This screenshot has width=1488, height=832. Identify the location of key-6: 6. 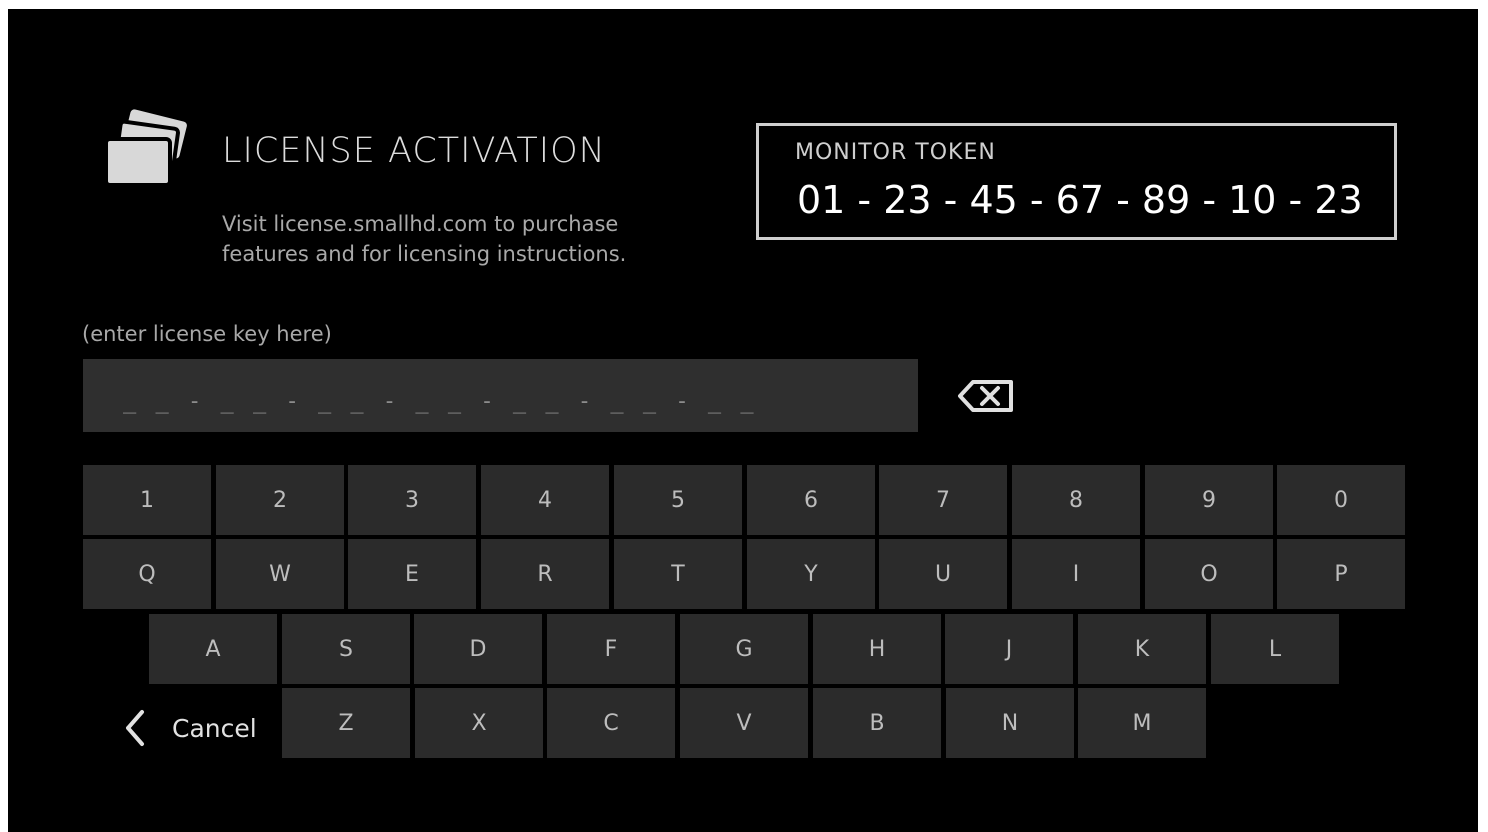
(811, 500).